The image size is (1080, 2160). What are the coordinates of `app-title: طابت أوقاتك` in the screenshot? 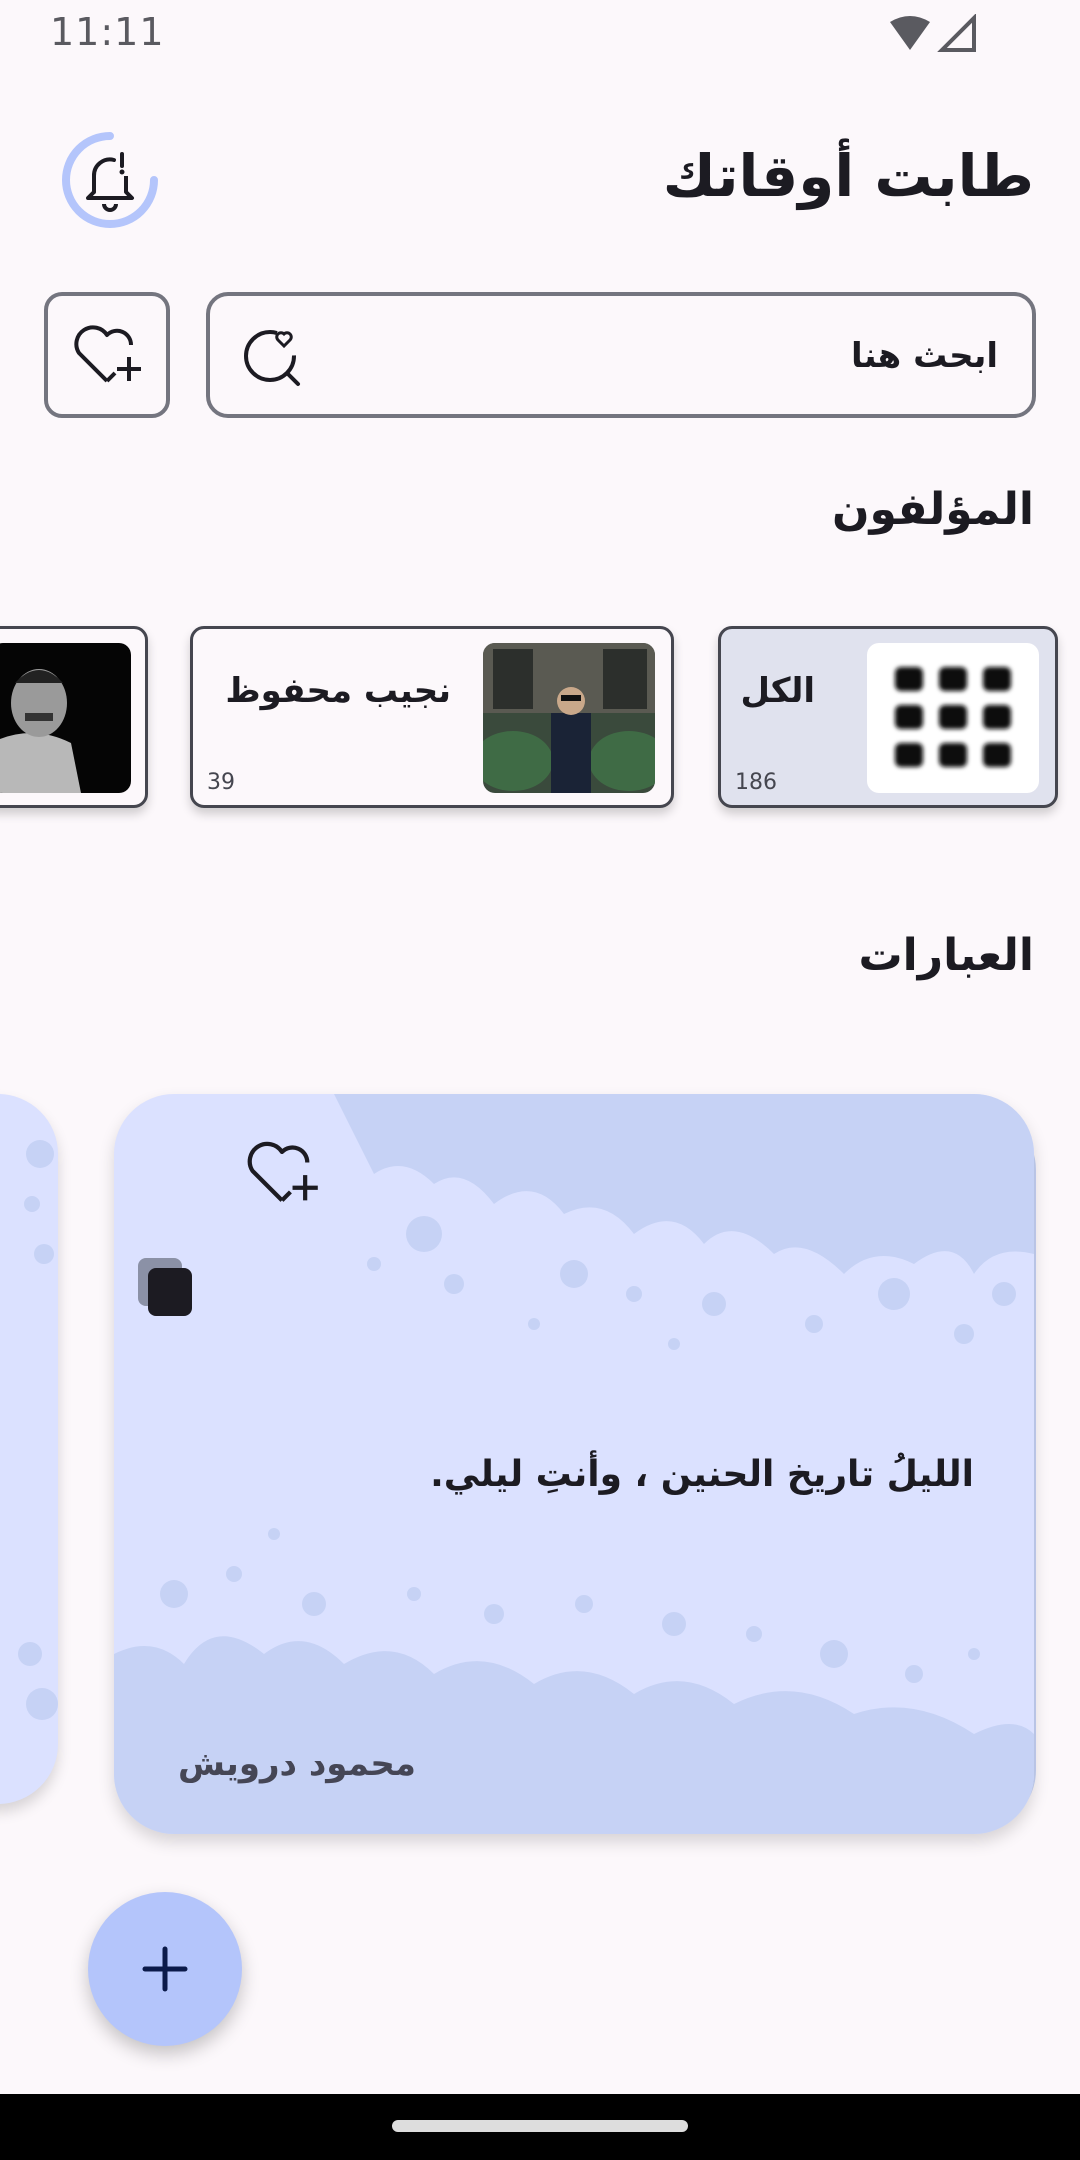 It's located at (848, 176).